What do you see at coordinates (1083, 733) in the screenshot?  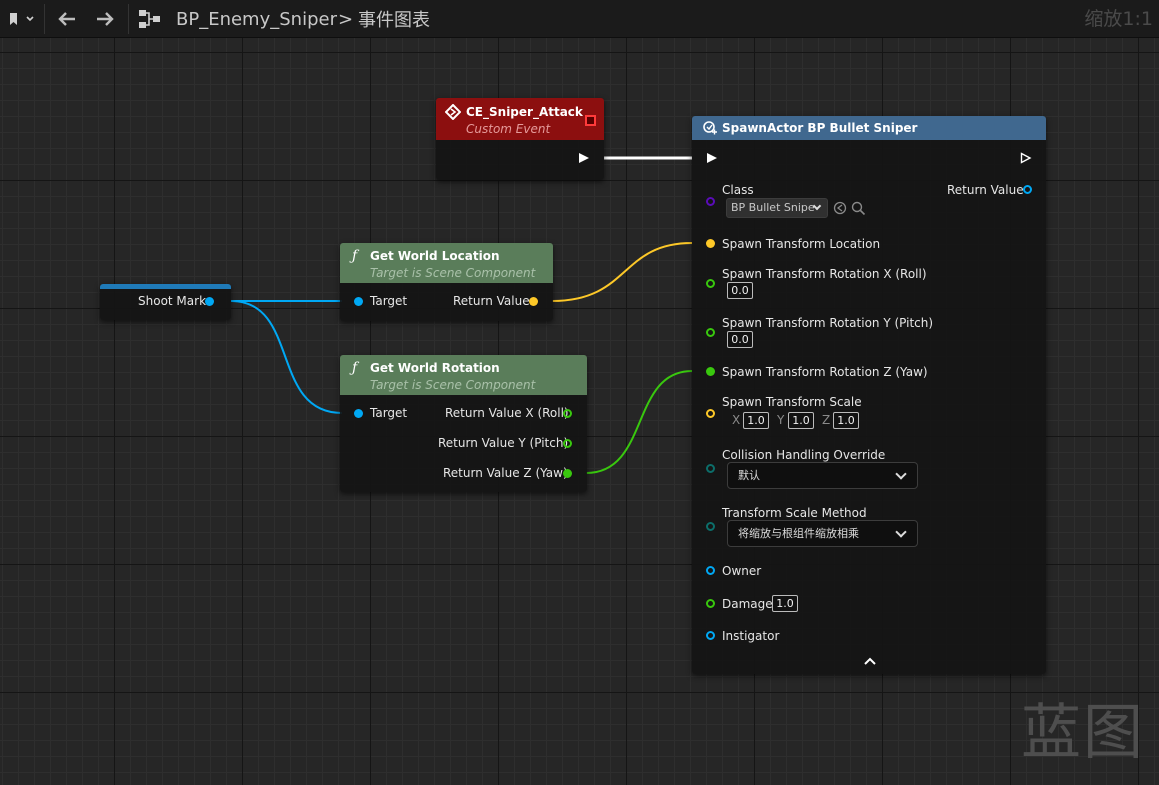 I see `blueprint-watermark: 蓝图` at bounding box center [1083, 733].